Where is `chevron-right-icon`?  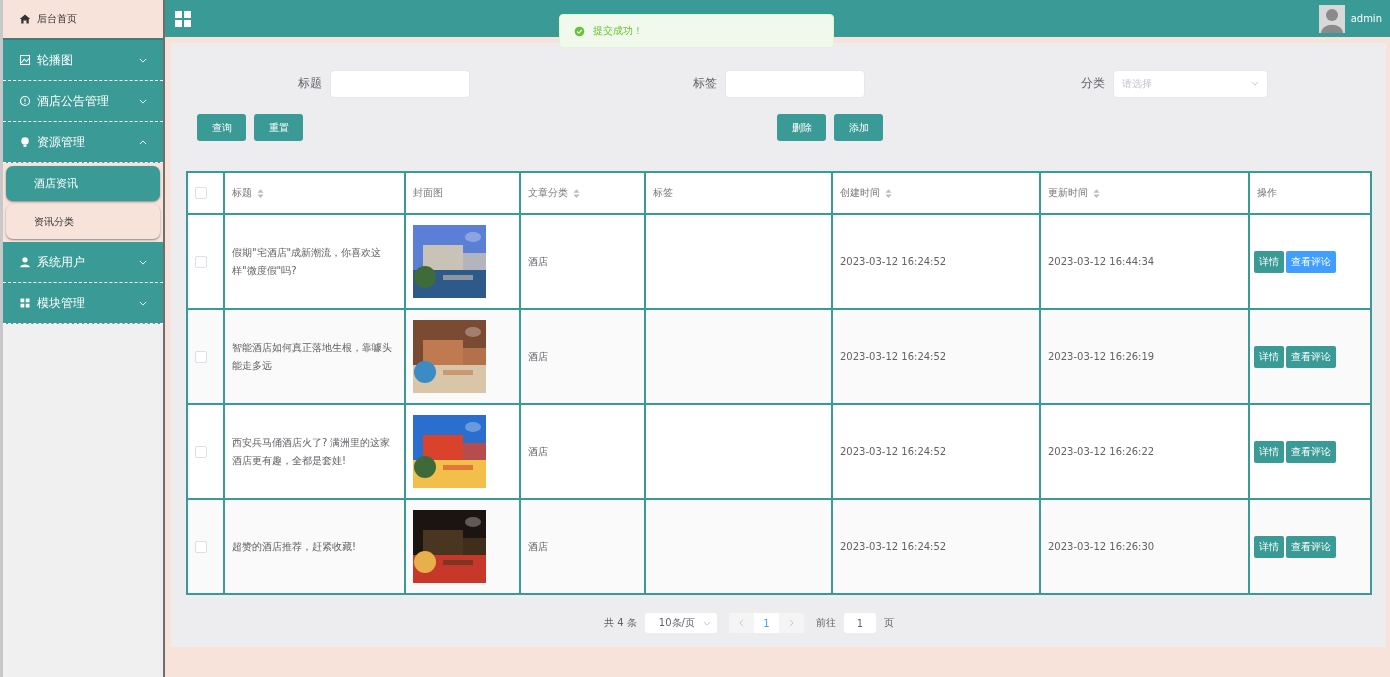
chevron-right-icon is located at coordinates (791, 623).